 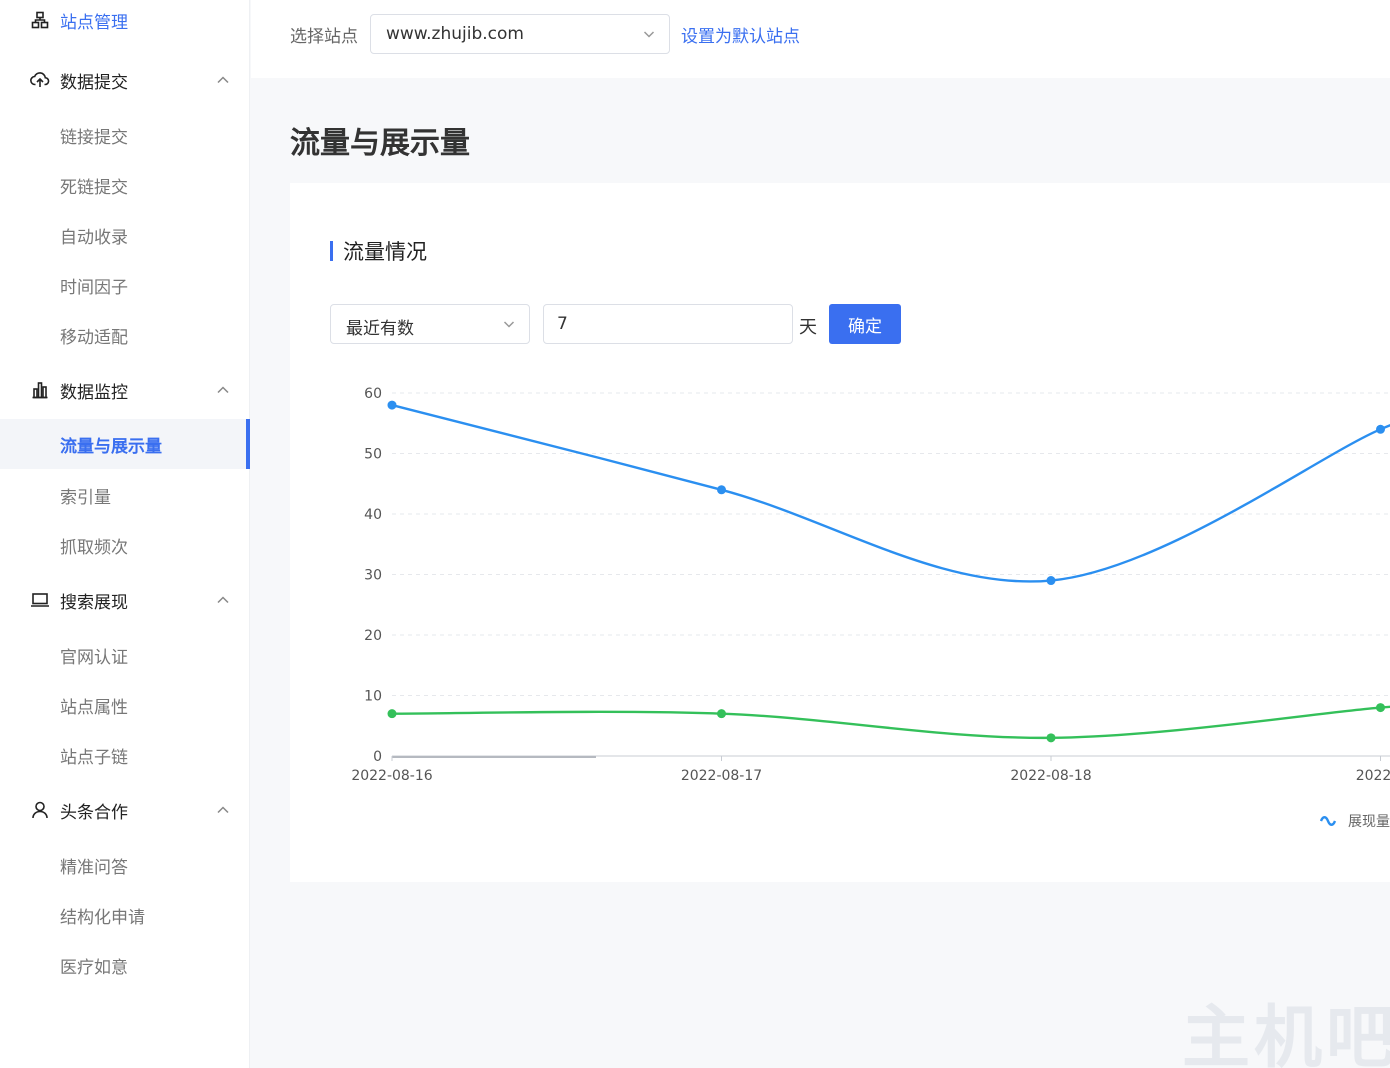 What do you see at coordinates (94, 812) in the screenshot?
I see `sidebar-group-label: 头条合作` at bounding box center [94, 812].